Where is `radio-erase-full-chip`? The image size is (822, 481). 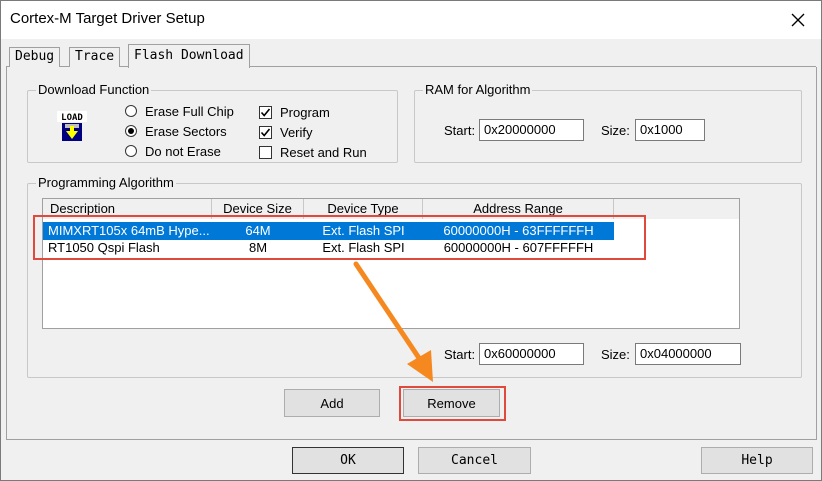 radio-erase-full-chip is located at coordinates (131, 111).